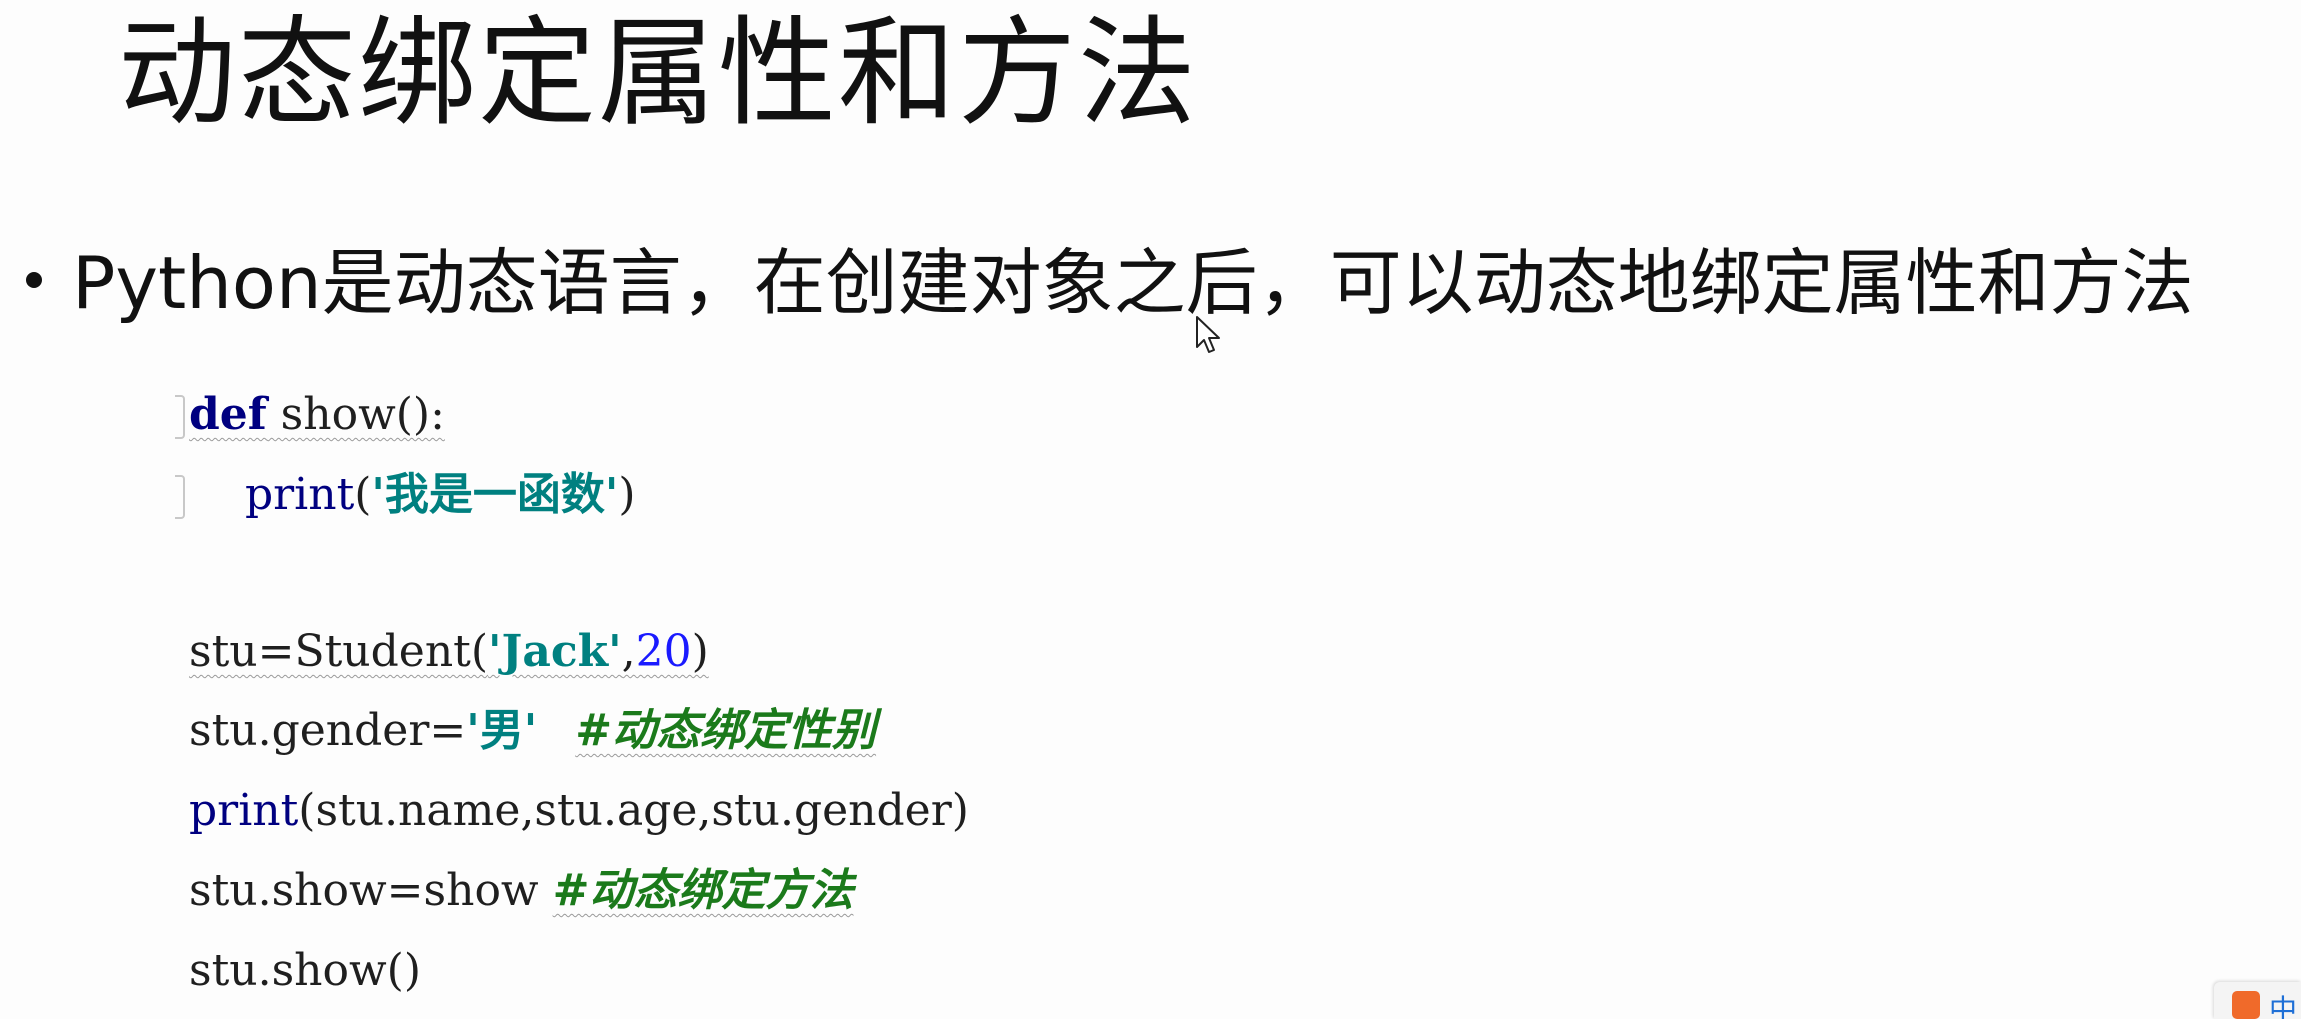  What do you see at coordinates (726, 730) in the screenshot?
I see `code-comment: #动态绑定性别` at bounding box center [726, 730].